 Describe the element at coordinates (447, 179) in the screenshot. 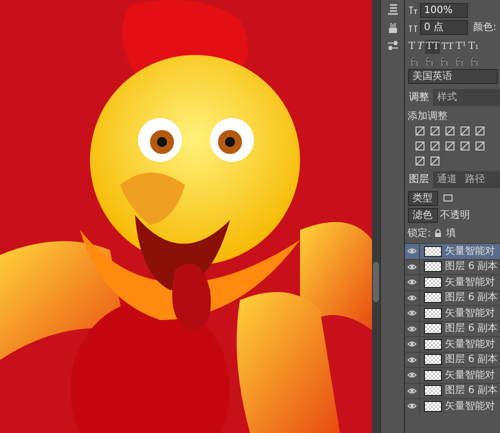

I see `panel-tab: 通道` at that location.